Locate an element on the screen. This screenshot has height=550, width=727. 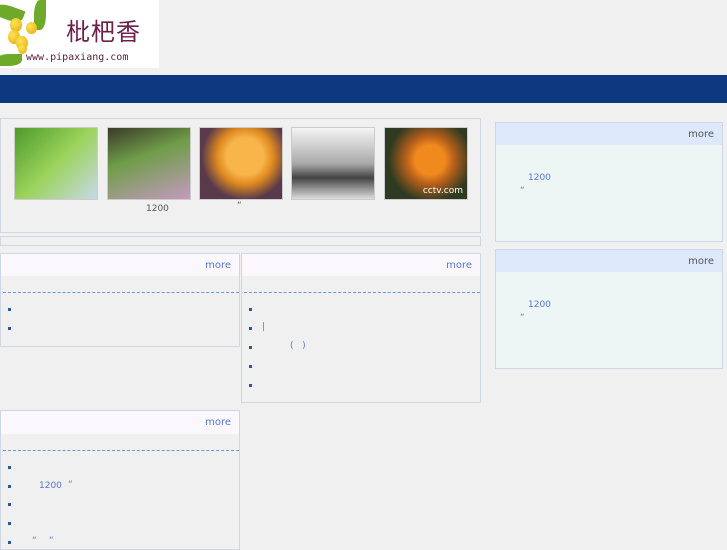
news-panel: more is located at coordinates (120, 300).